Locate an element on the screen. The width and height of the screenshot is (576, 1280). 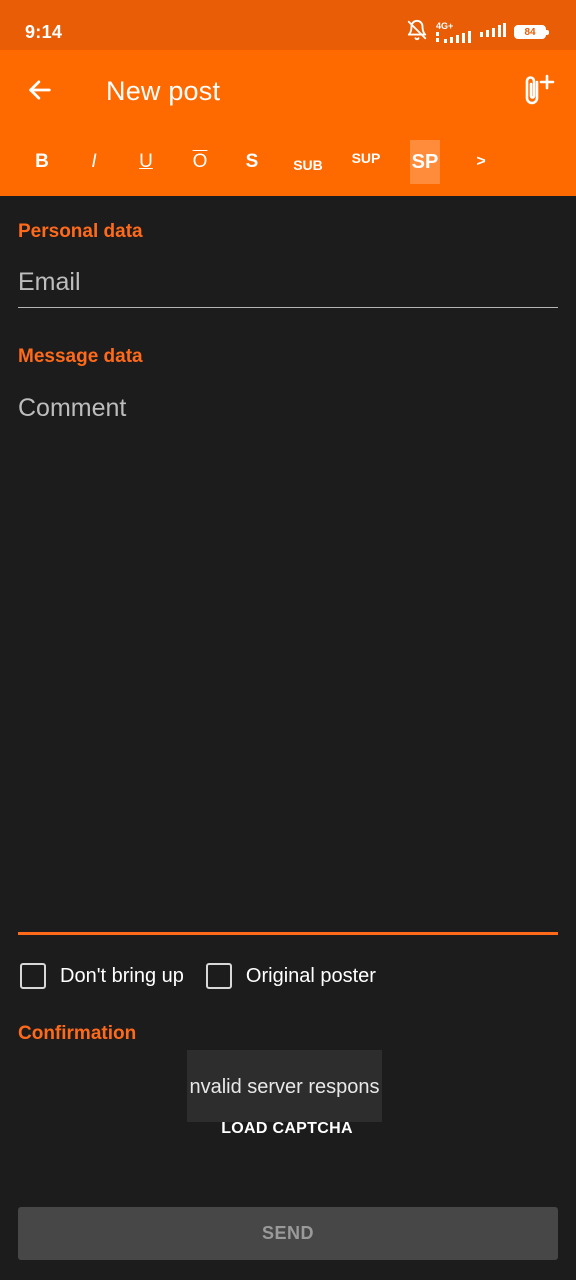
attach-file-button is located at coordinates (538, 92).